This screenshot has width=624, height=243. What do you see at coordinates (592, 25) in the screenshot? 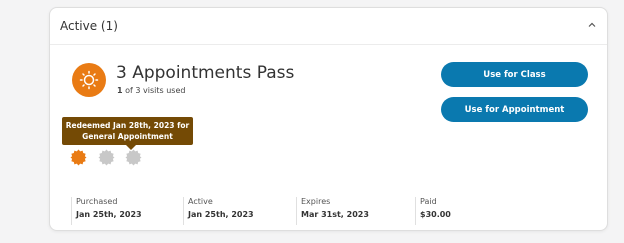
I see `chevron-up-icon` at bounding box center [592, 25].